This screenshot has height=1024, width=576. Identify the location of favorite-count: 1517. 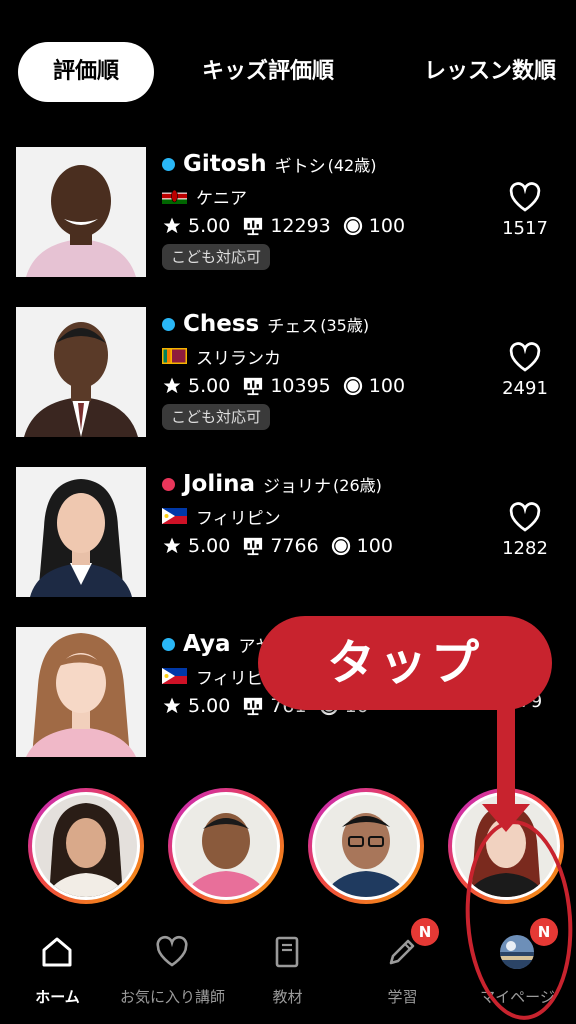
(525, 228).